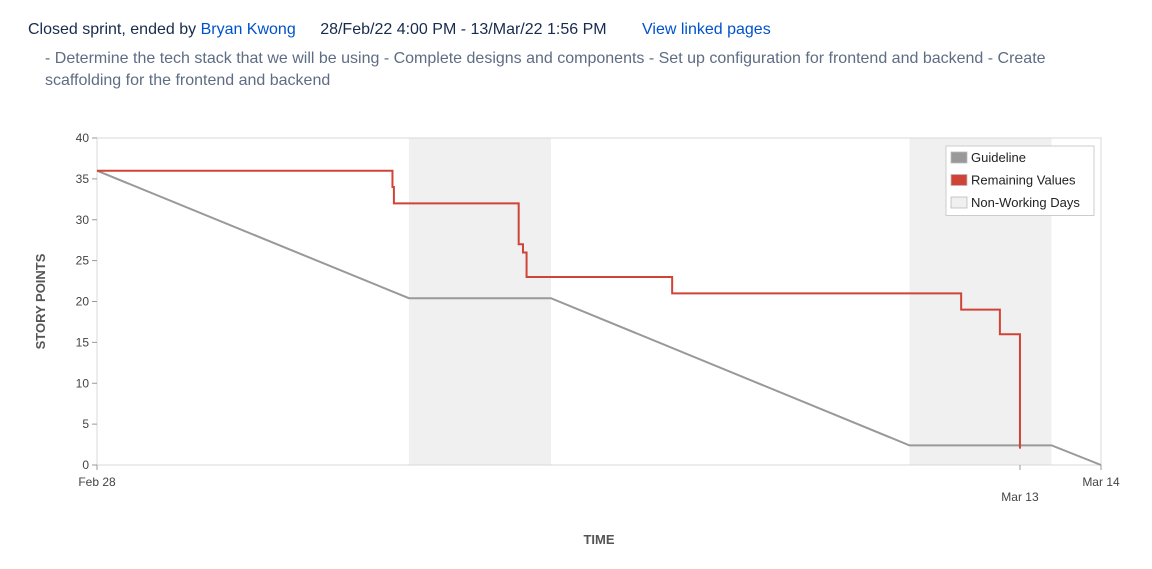  Describe the element at coordinates (479, 301) in the screenshot. I see `non-working-days-band` at that location.